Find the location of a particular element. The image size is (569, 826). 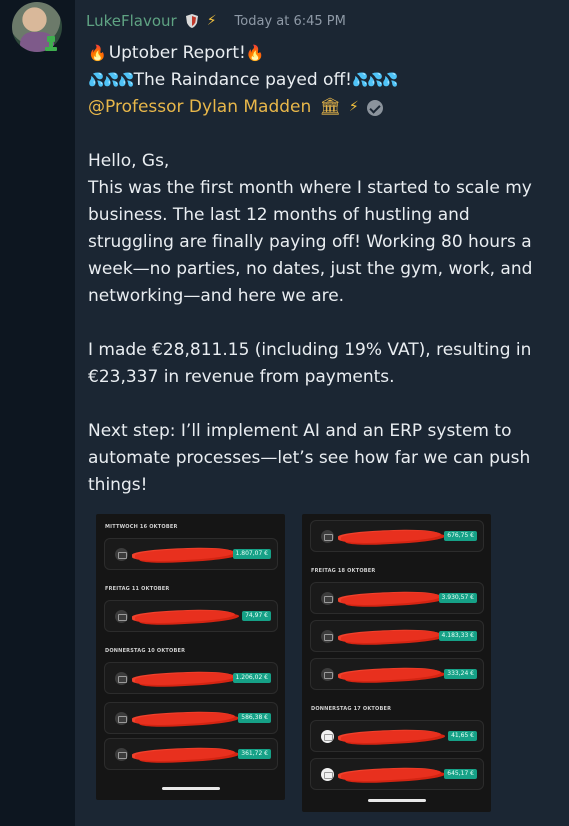

day-label: DONNERSTAG 10 OKTOBER is located at coordinates (145, 651).